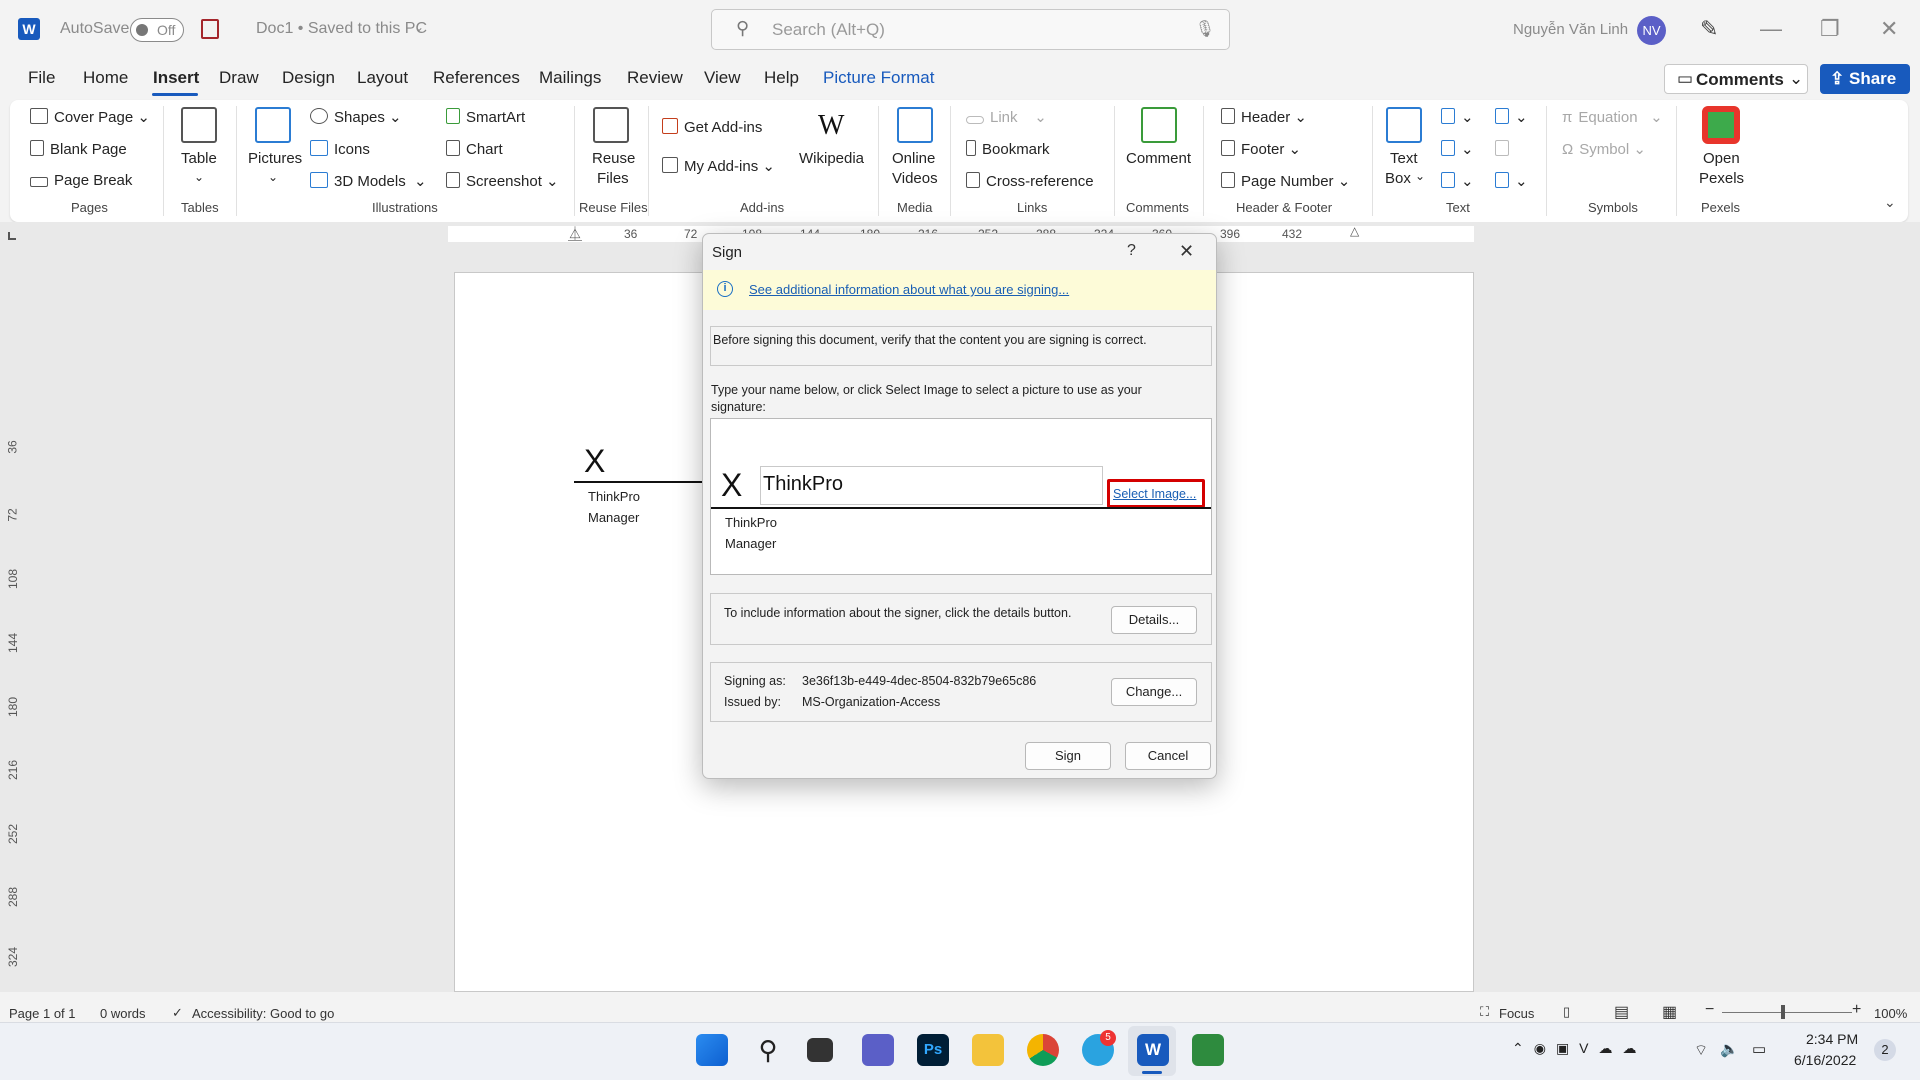 The height and width of the screenshot is (1080, 1920). Describe the element at coordinates (970, 29) in the screenshot. I see `search-input: ⚲ Search (Alt+Q) 🎙` at that location.